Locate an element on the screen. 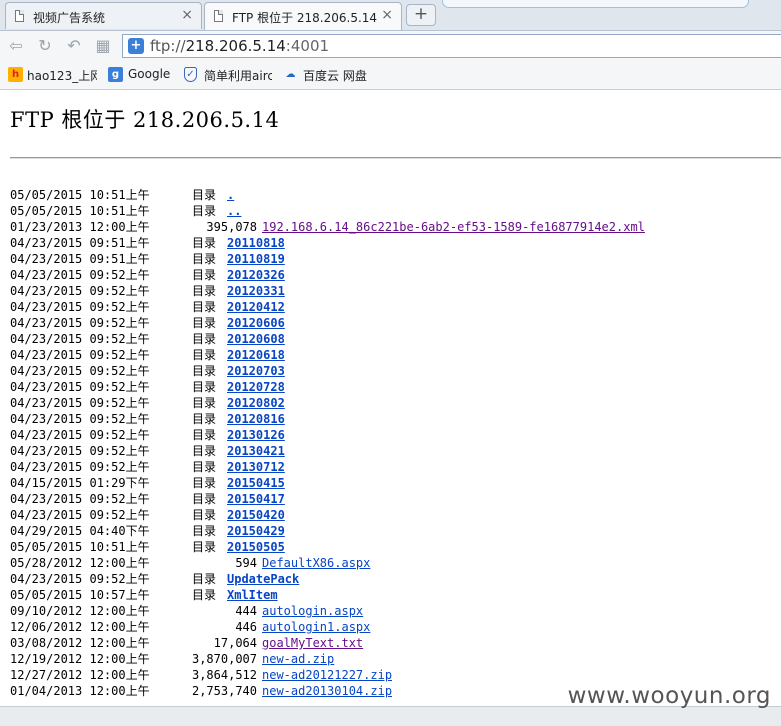 The width and height of the screenshot is (781, 726). directory-link: 20130126 is located at coordinates (256, 435).